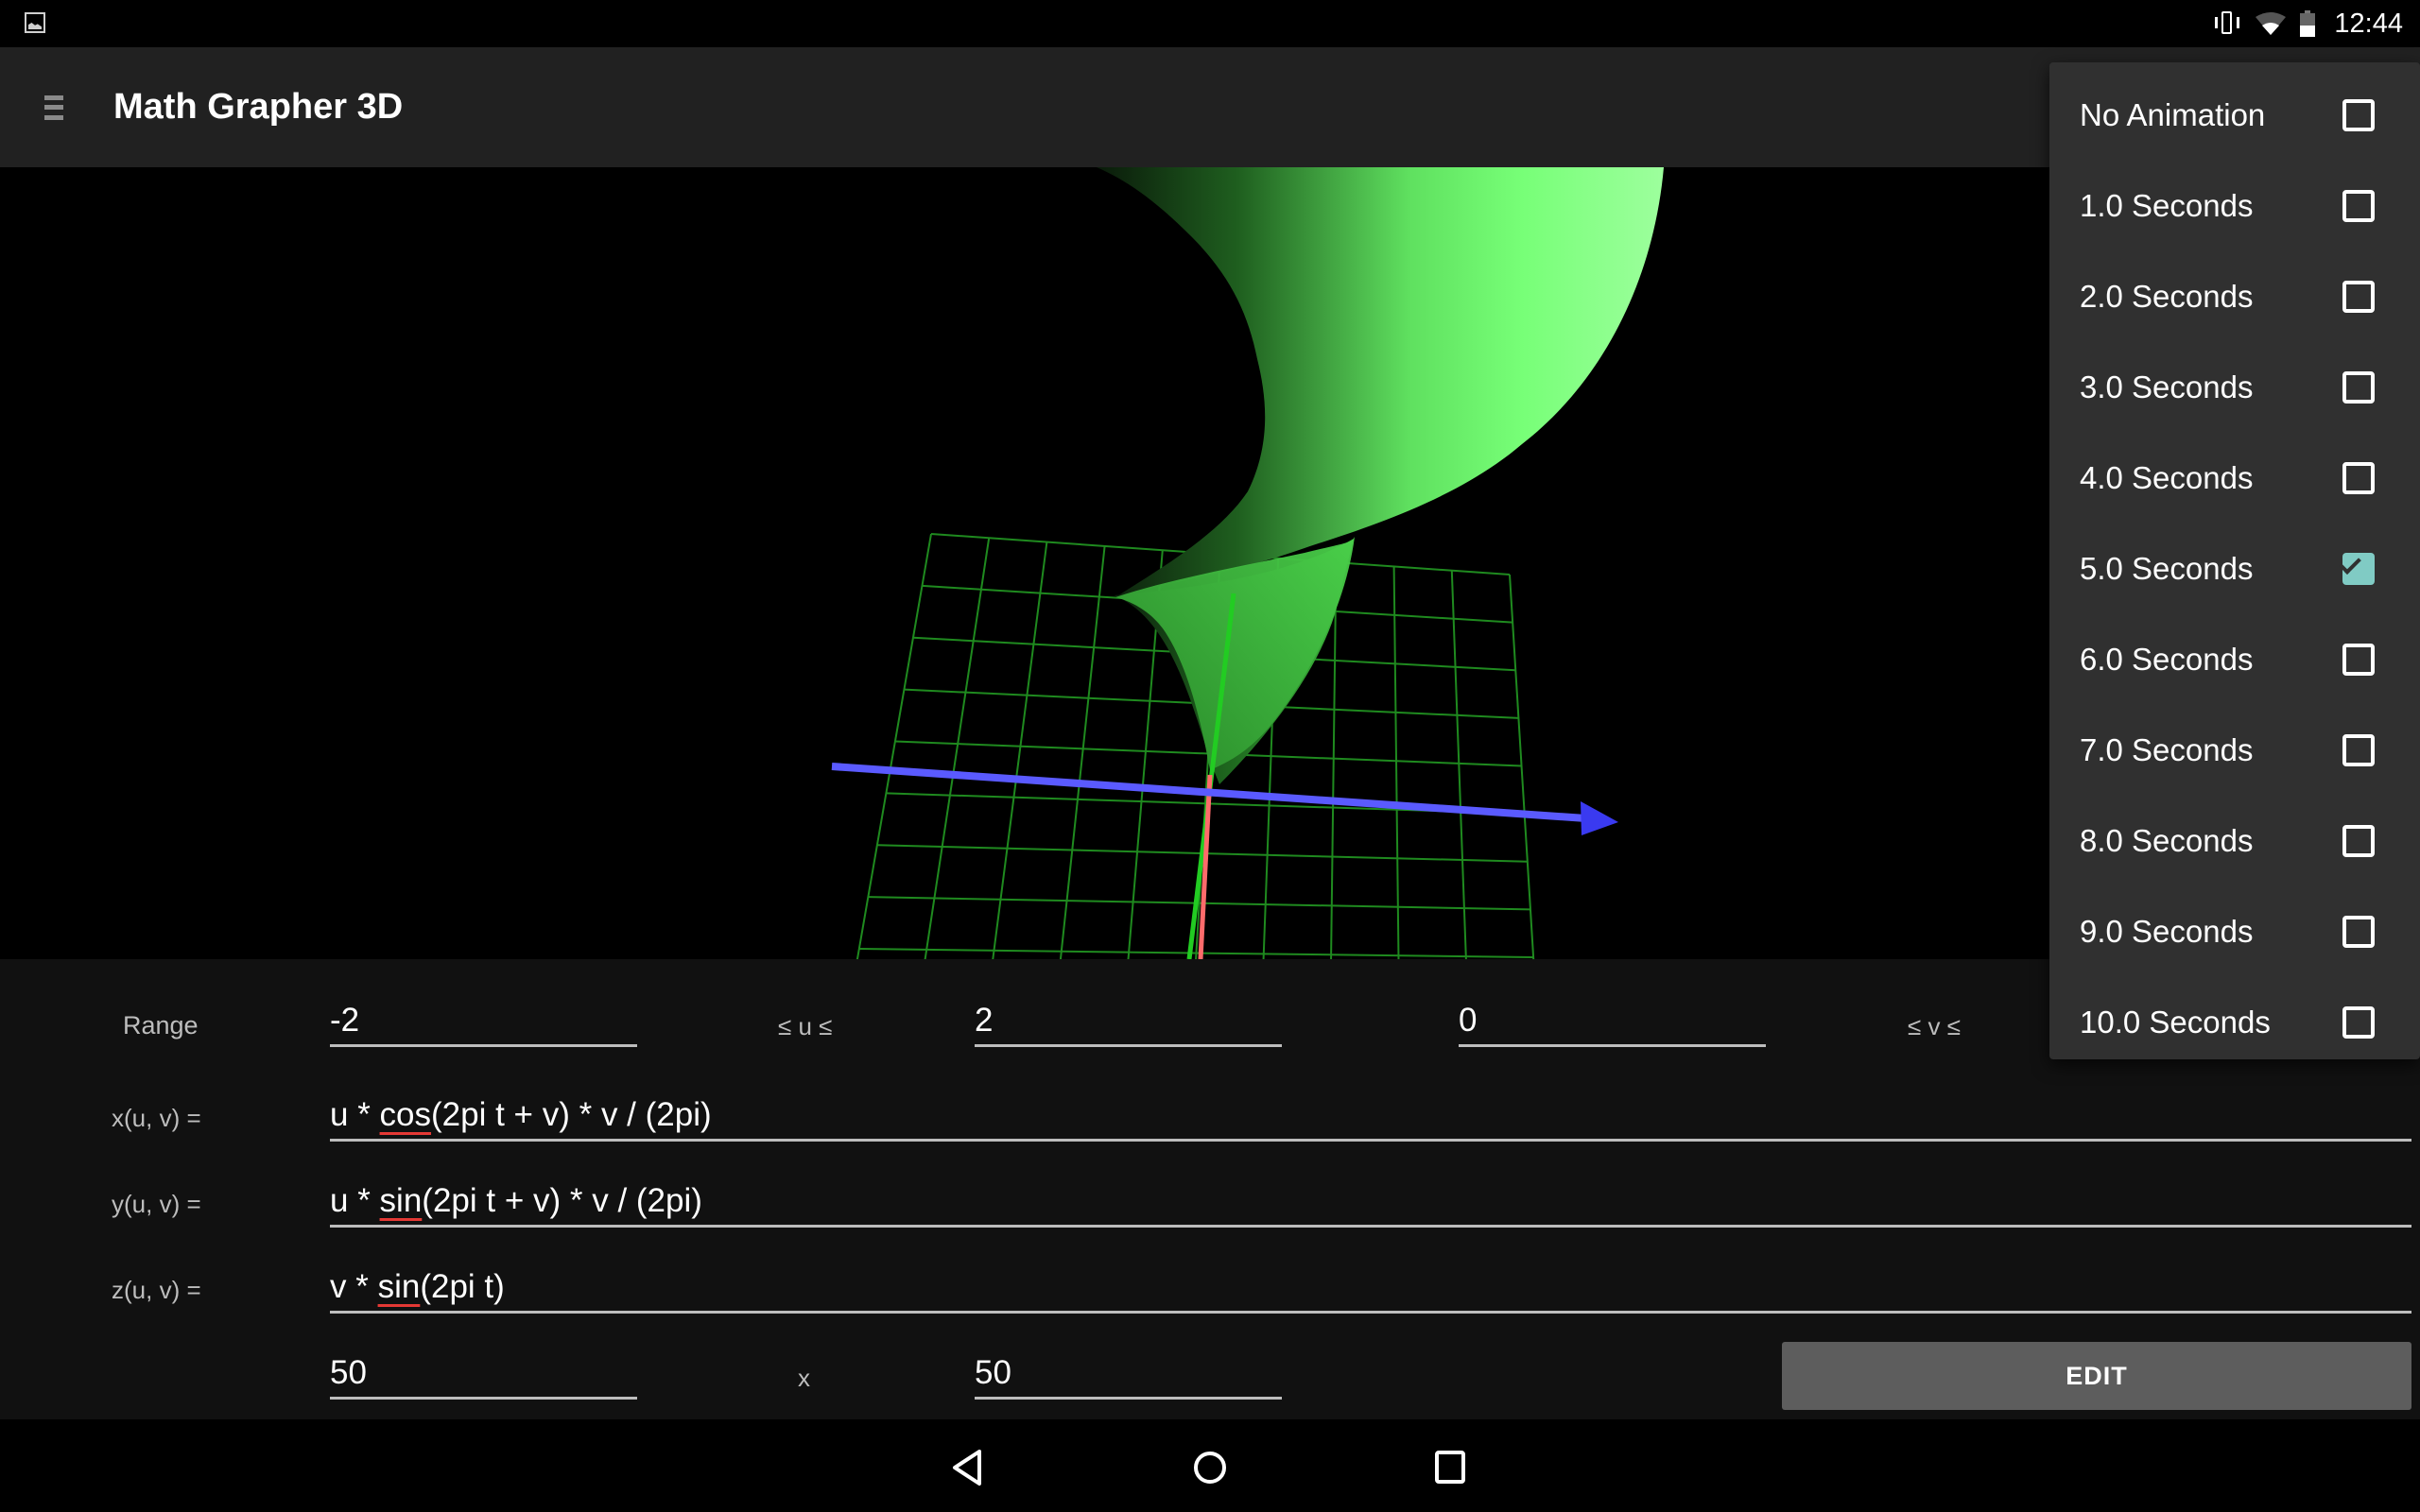  What do you see at coordinates (2173, 114) in the screenshot?
I see `menu-item-label: No Animation` at bounding box center [2173, 114].